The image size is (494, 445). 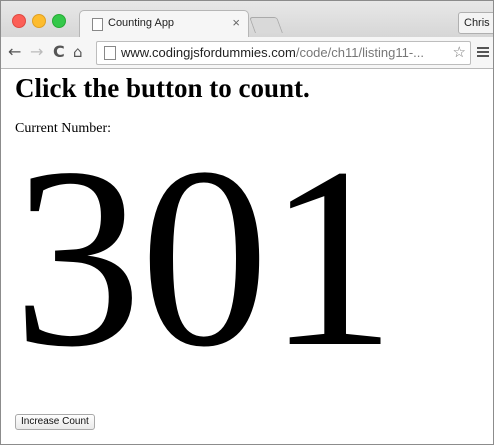 I want to click on tab-counting-app: Counting App ×, so click(x=164, y=24).